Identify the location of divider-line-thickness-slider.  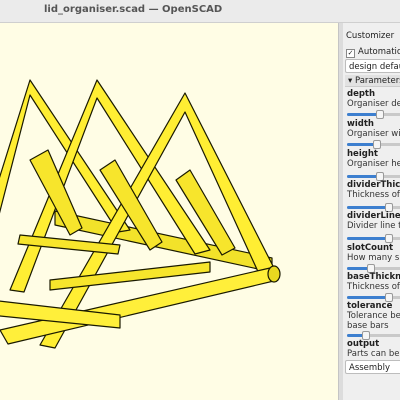
(373, 238).